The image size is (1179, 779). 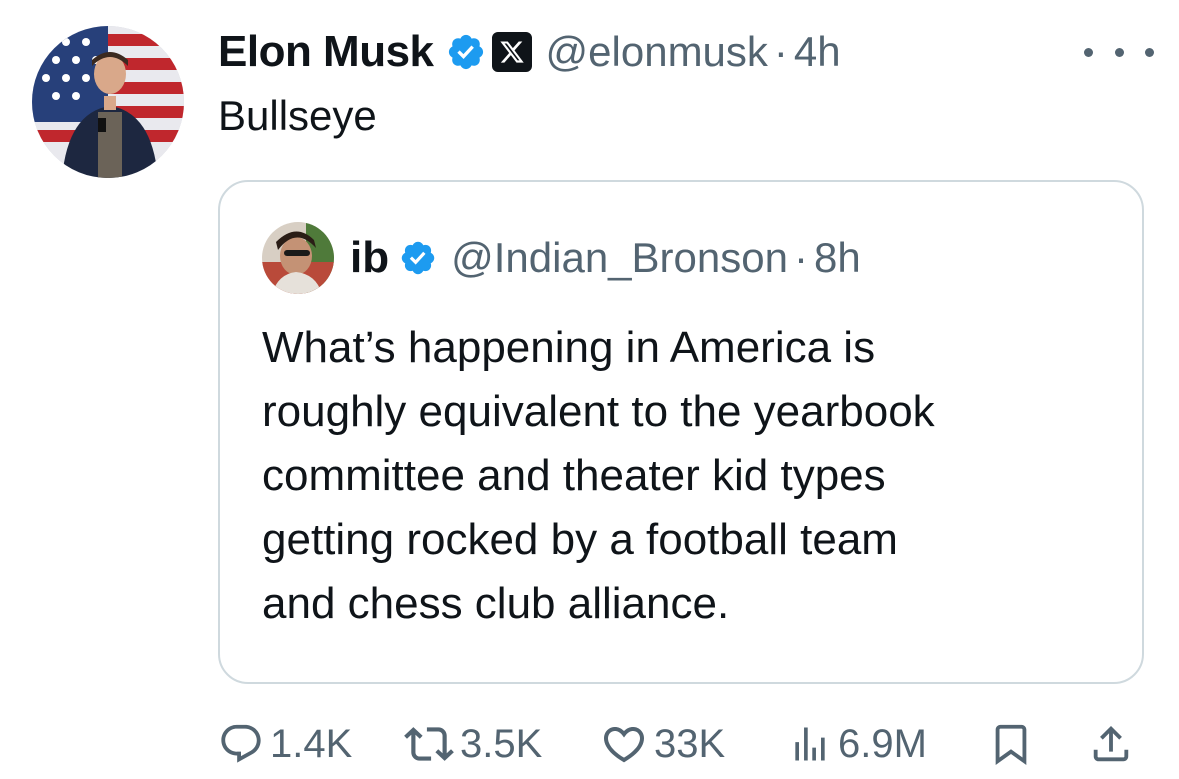 I want to click on repost-icon, so click(x=429, y=744).